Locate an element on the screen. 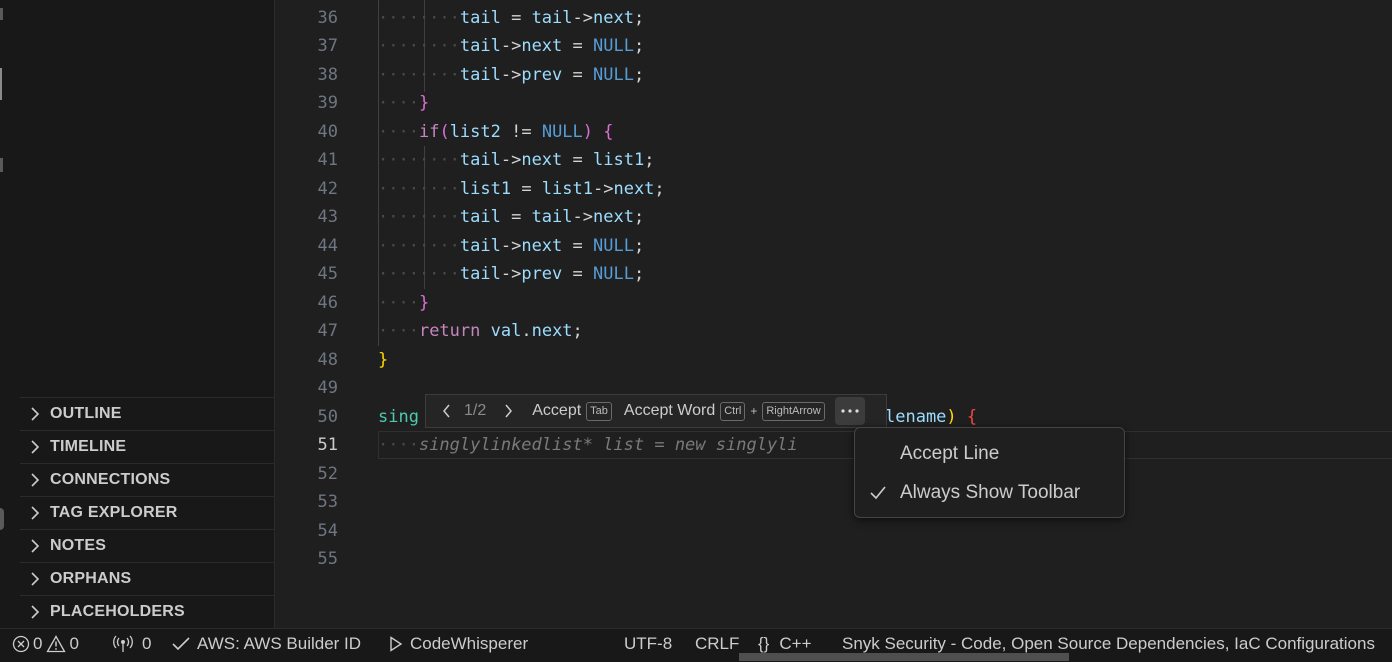 This screenshot has height=662, width=1392. line-number: 41 is located at coordinates (327, 160).